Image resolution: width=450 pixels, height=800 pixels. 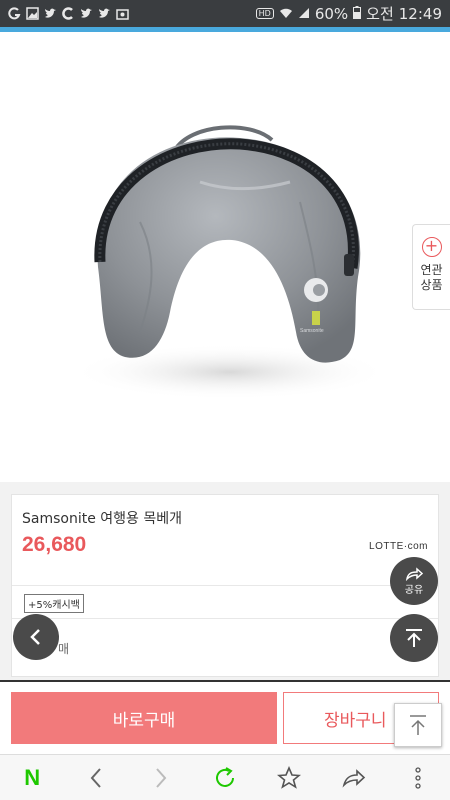 I want to click on battery-icon, so click(x=357, y=14).